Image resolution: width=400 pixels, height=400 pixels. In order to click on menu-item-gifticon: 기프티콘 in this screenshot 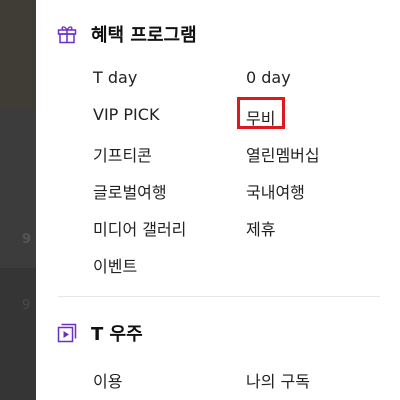, I will do `click(122, 154)`.